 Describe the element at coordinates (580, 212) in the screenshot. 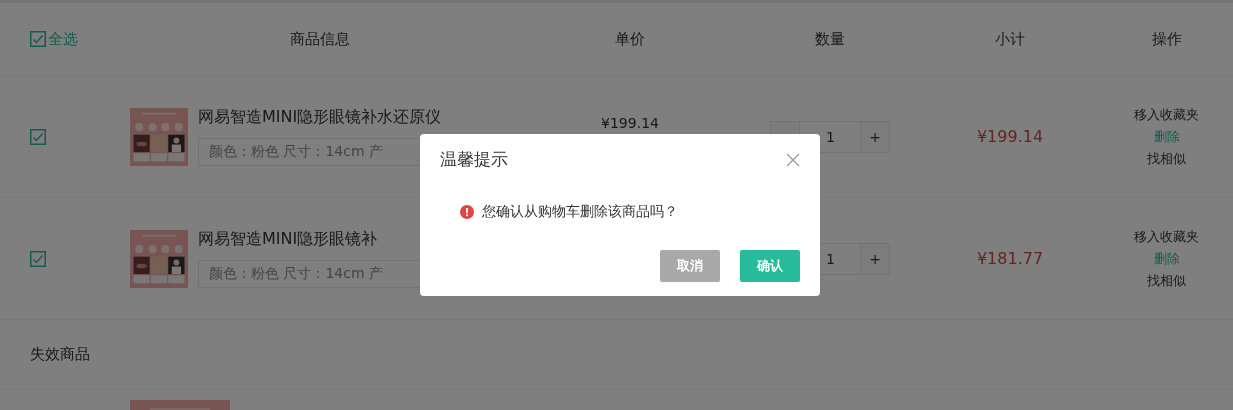

I see `dialog-message: 您确认从购物车删除该商品吗？` at that location.